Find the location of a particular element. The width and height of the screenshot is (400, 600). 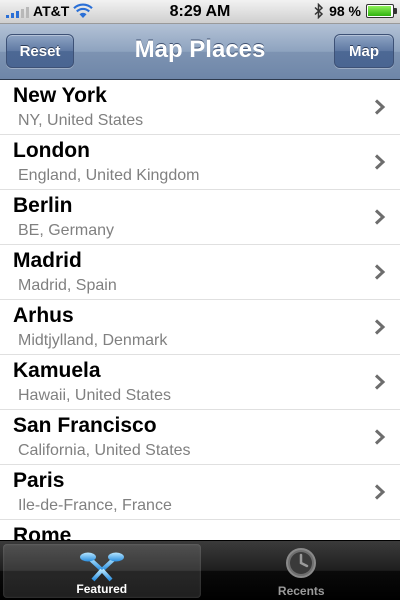

place-region: Ile-de-France, France is located at coordinates (95, 505).